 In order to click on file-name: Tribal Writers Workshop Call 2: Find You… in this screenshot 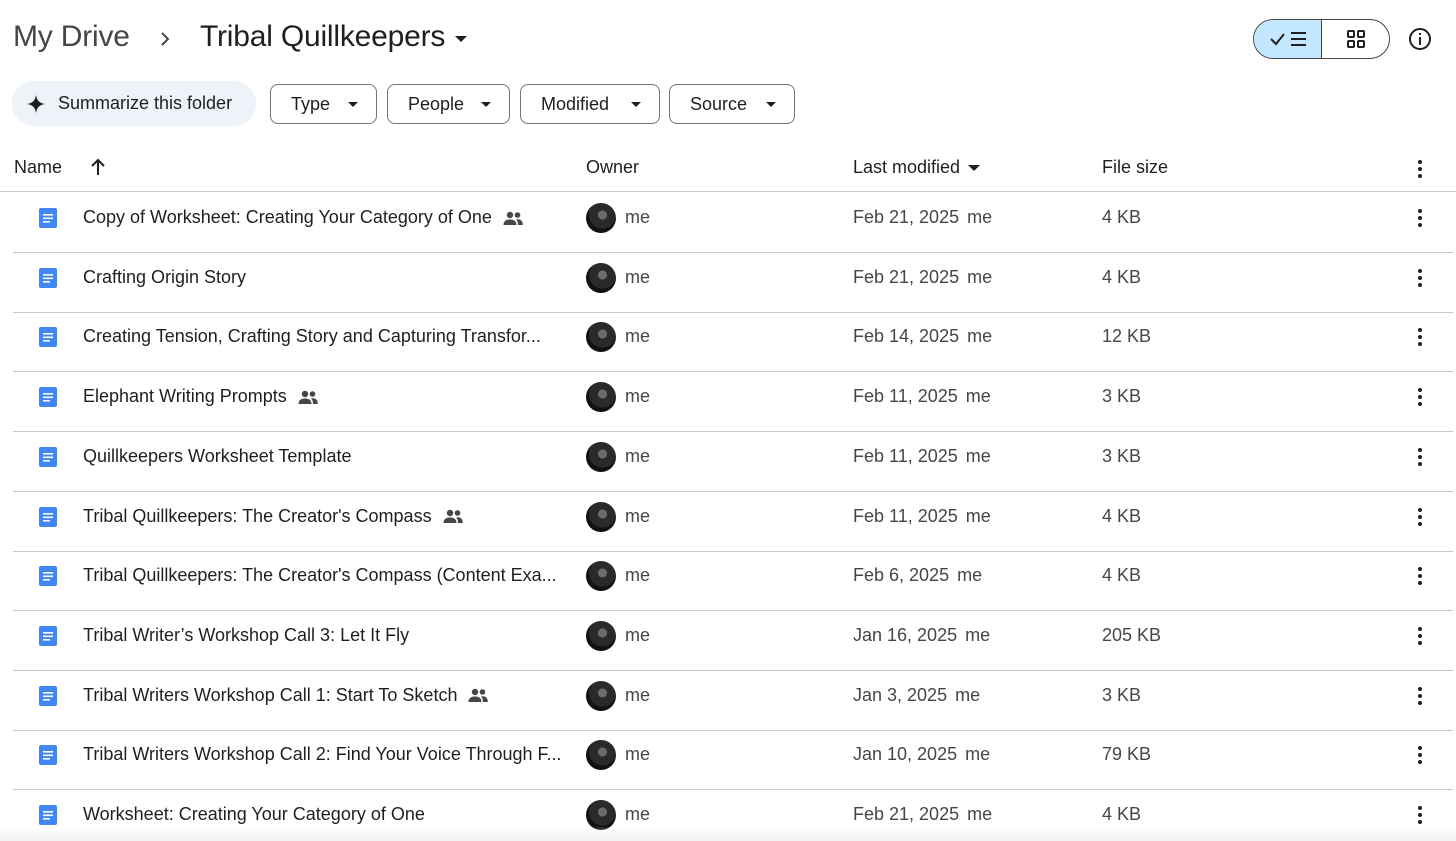, I will do `click(322, 754)`.